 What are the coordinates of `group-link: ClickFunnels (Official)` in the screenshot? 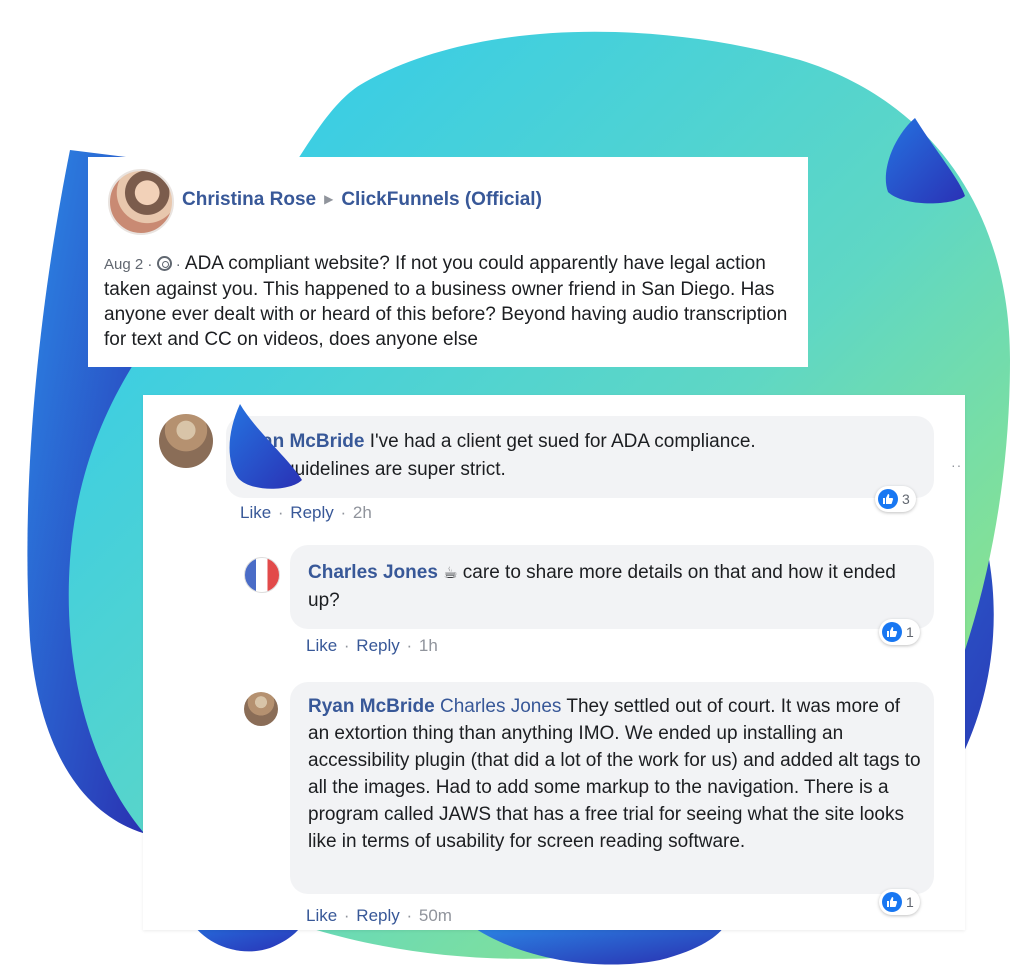 It's located at (441, 199).